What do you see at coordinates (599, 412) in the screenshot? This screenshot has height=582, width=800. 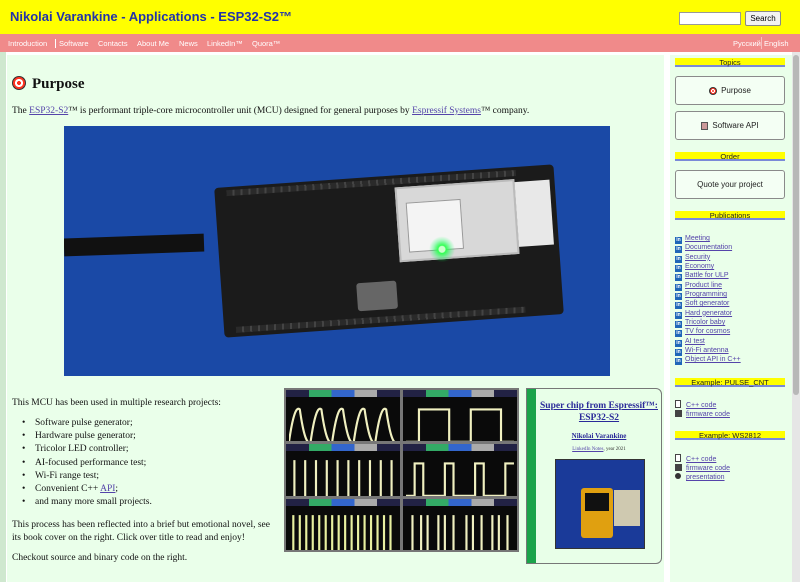 I see `book-title-link: Super chip from Espressif™: ESP32-S2` at bounding box center [599, 412].